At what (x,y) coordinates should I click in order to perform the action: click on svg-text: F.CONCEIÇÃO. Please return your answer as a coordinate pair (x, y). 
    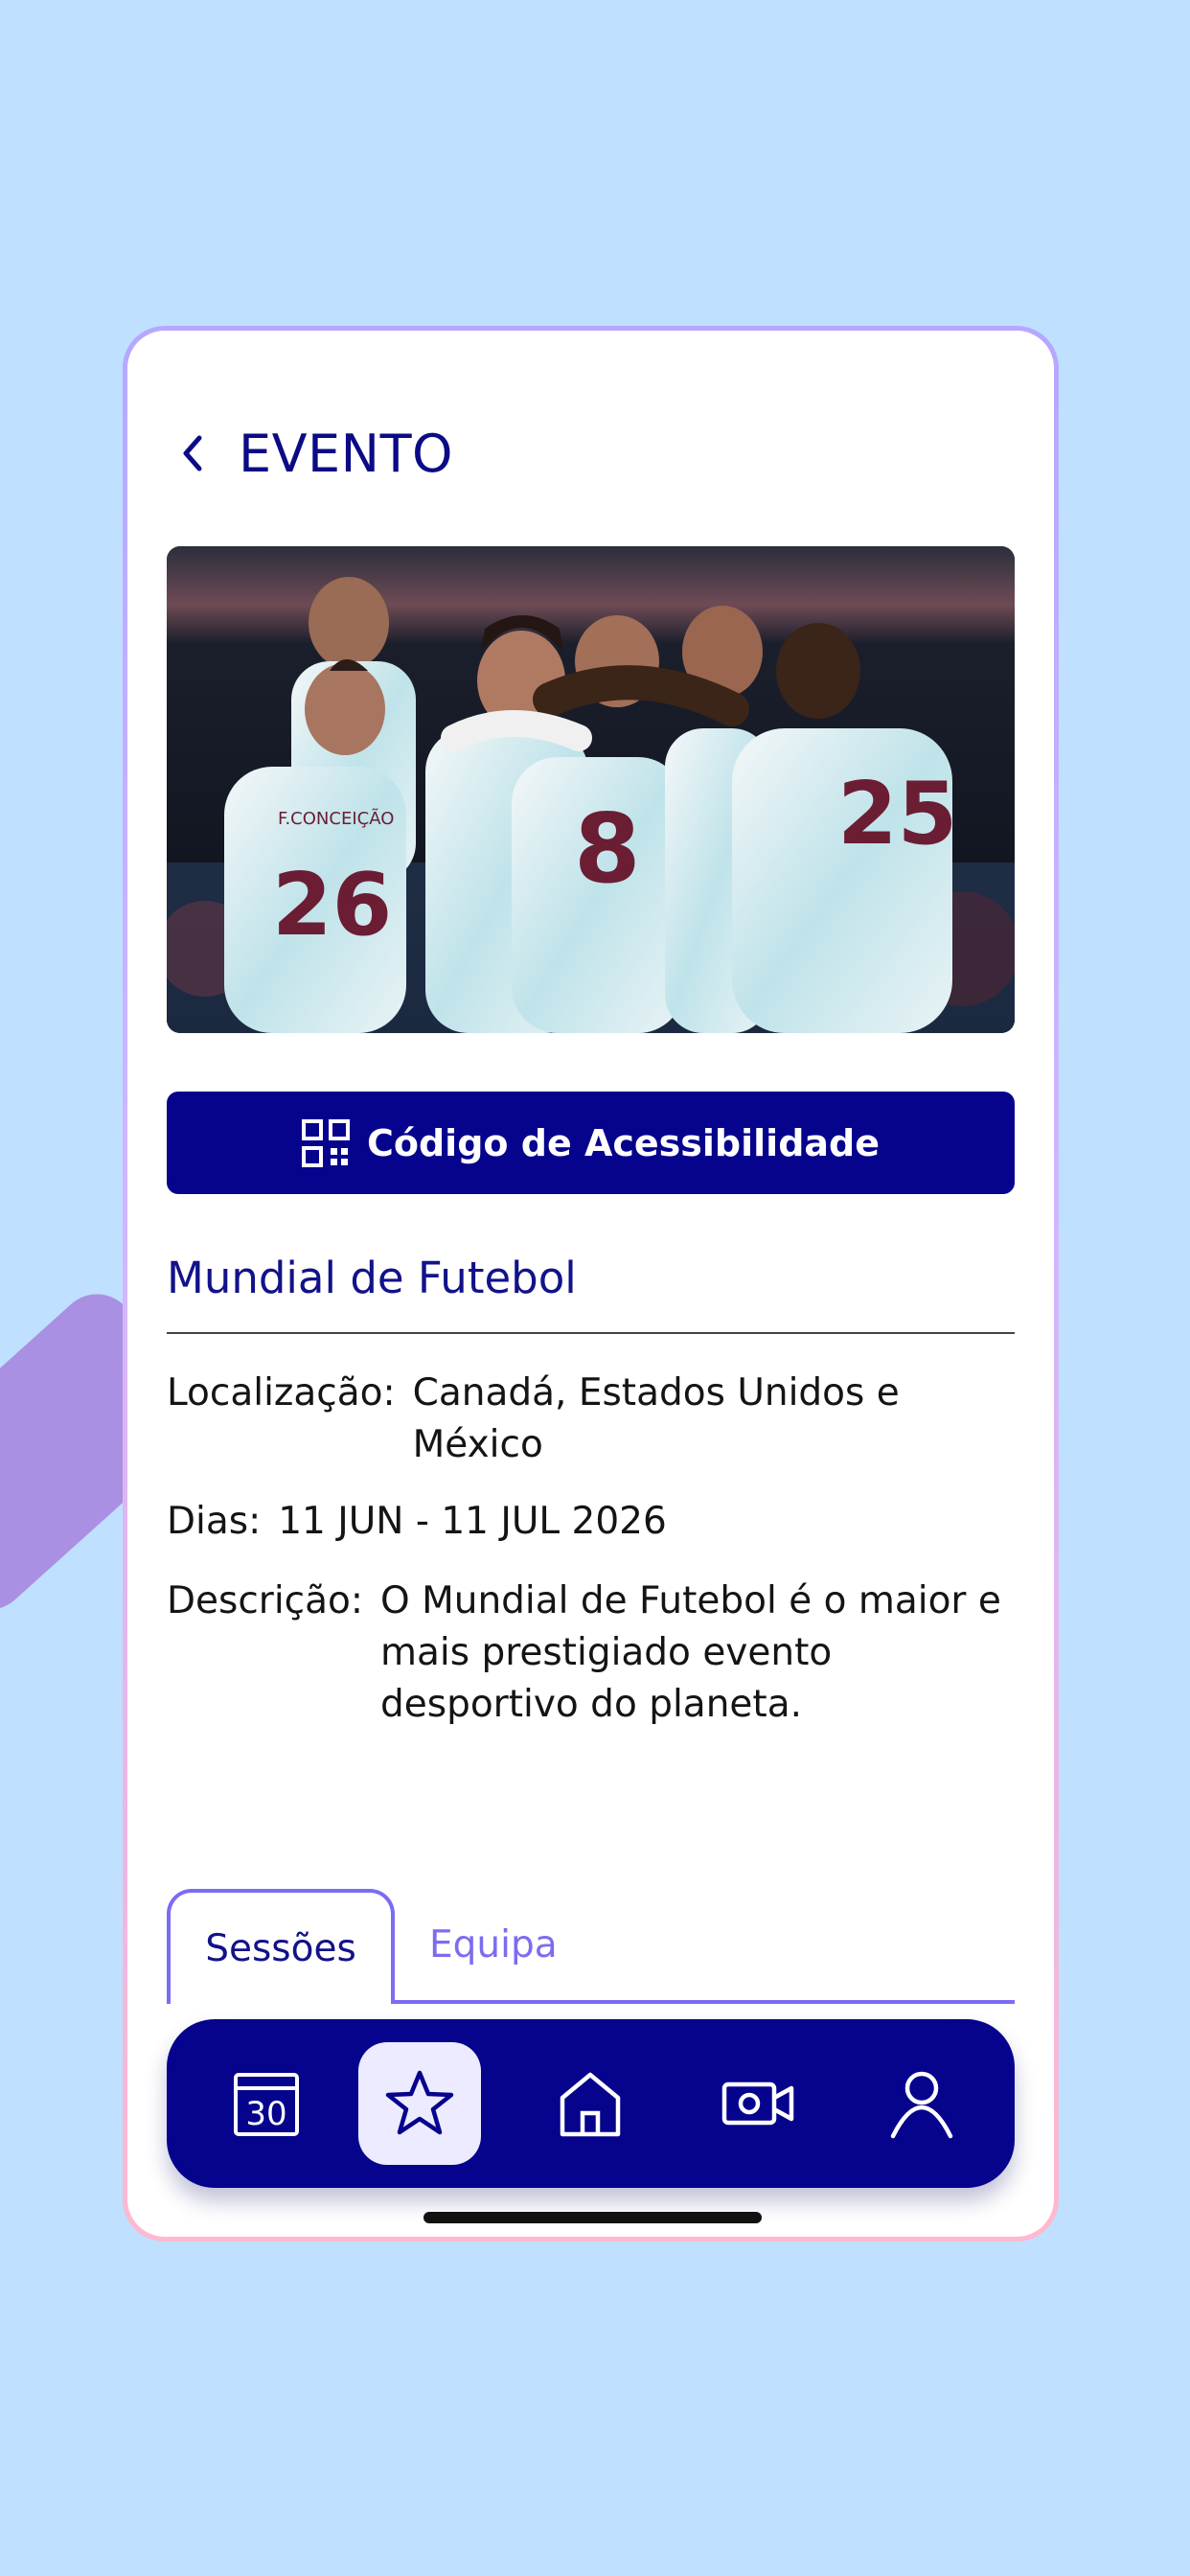
    Looking at the image, I should click on (336, 818).